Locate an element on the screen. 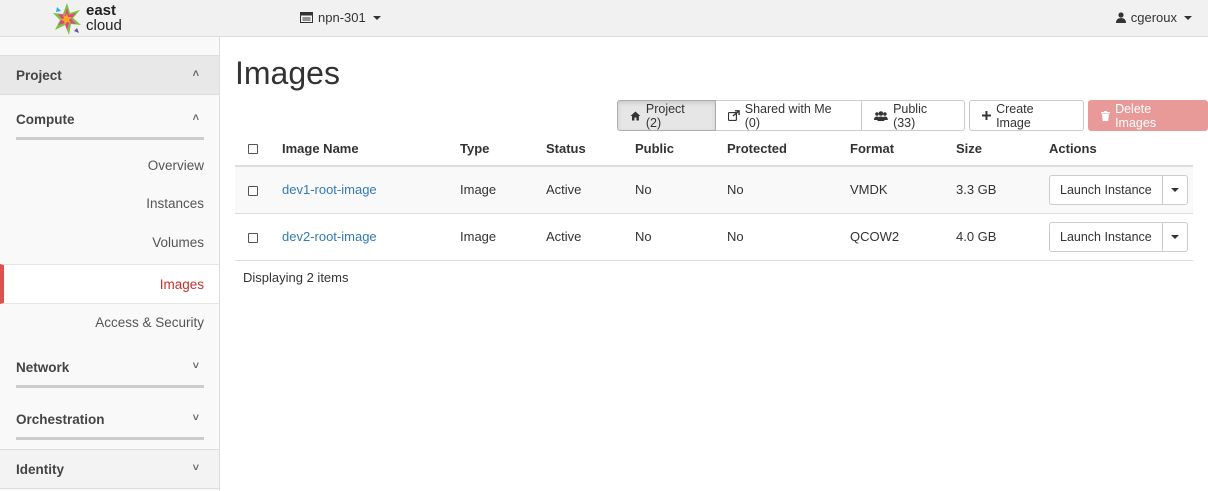 The image size is (1208, 491). logo-line-2: cloud is located at coordinates (104, 25).